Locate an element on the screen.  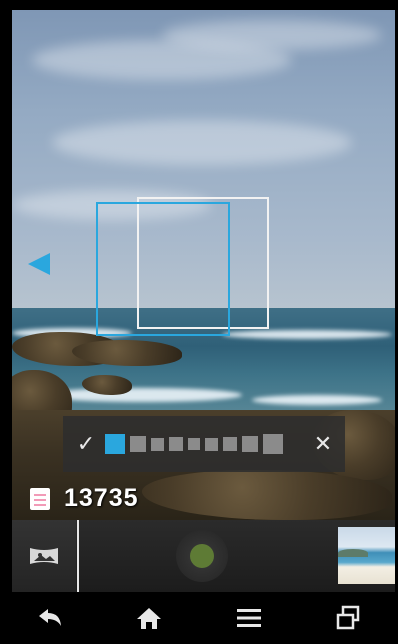
home-icon is located at coordinates (149, 618).